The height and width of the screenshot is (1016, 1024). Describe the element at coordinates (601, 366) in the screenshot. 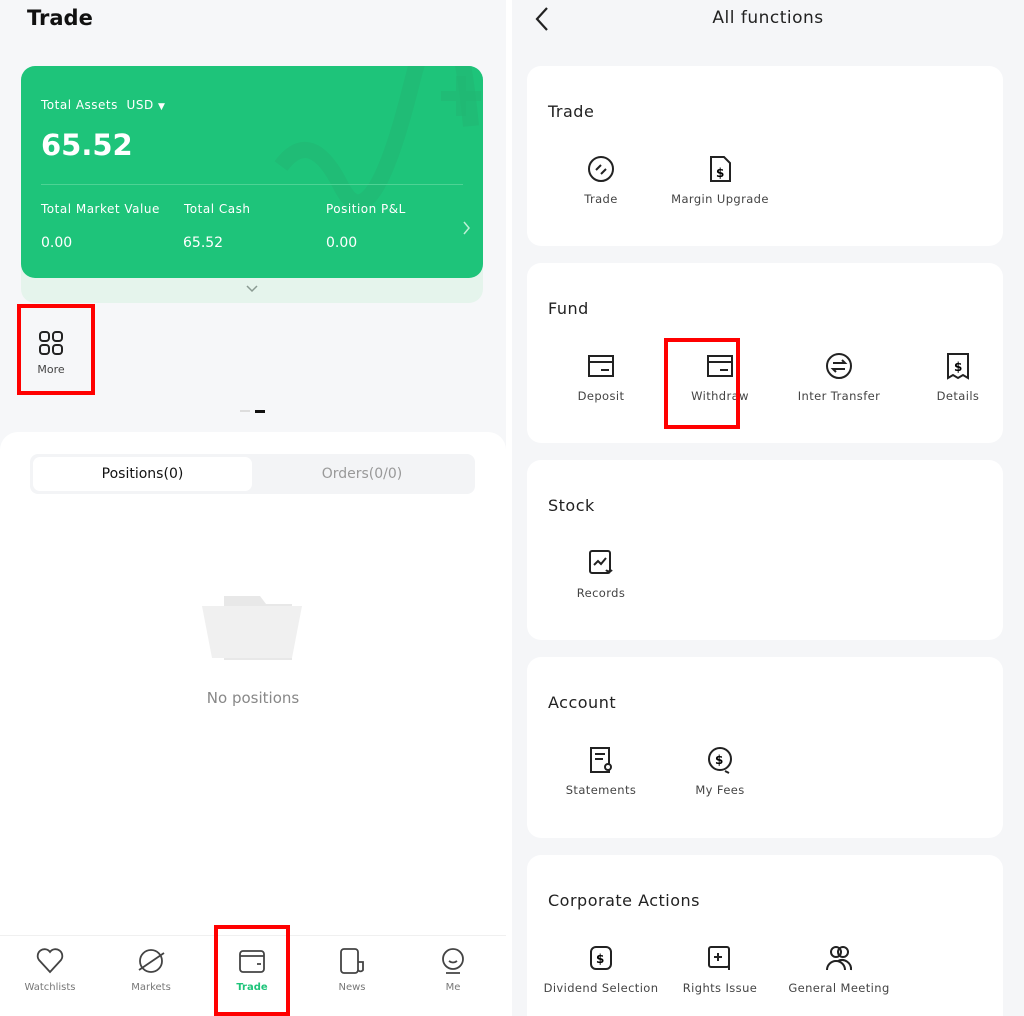

I see `deposit-icon` at that location.